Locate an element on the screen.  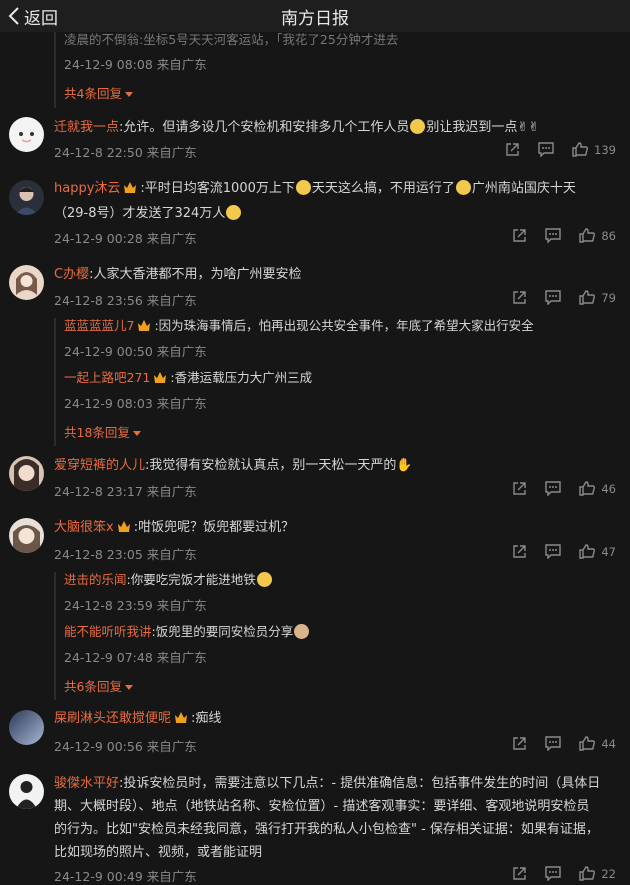
reply-body: 能不能听听我讲:饭兜里的要同安检员分享 is located at coordinates (340, 632).